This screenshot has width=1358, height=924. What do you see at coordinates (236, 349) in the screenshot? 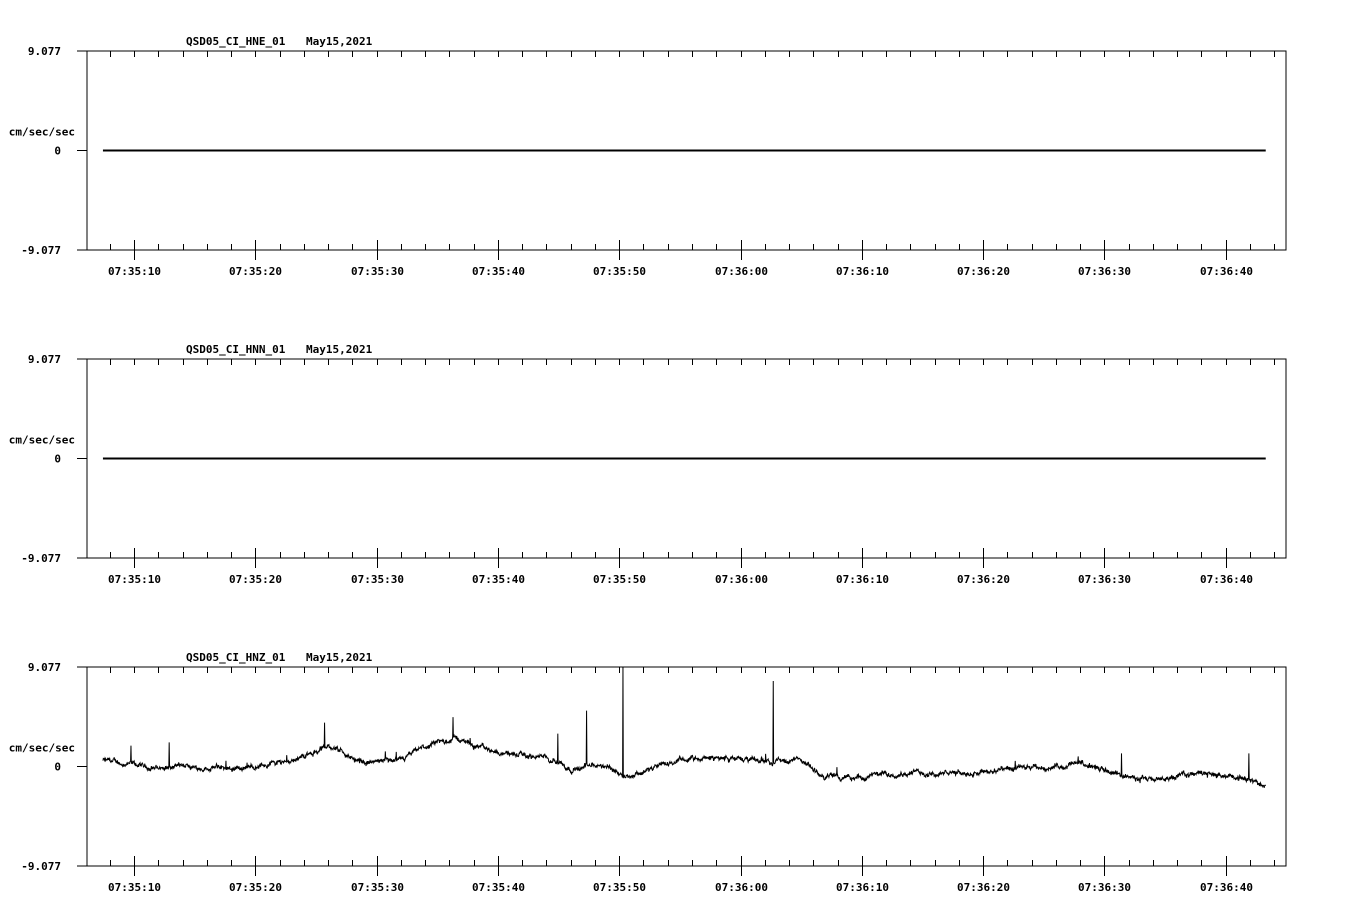
I see `channel-title: QSD05_CI_HNN_01` at bounding box center [236, 349].